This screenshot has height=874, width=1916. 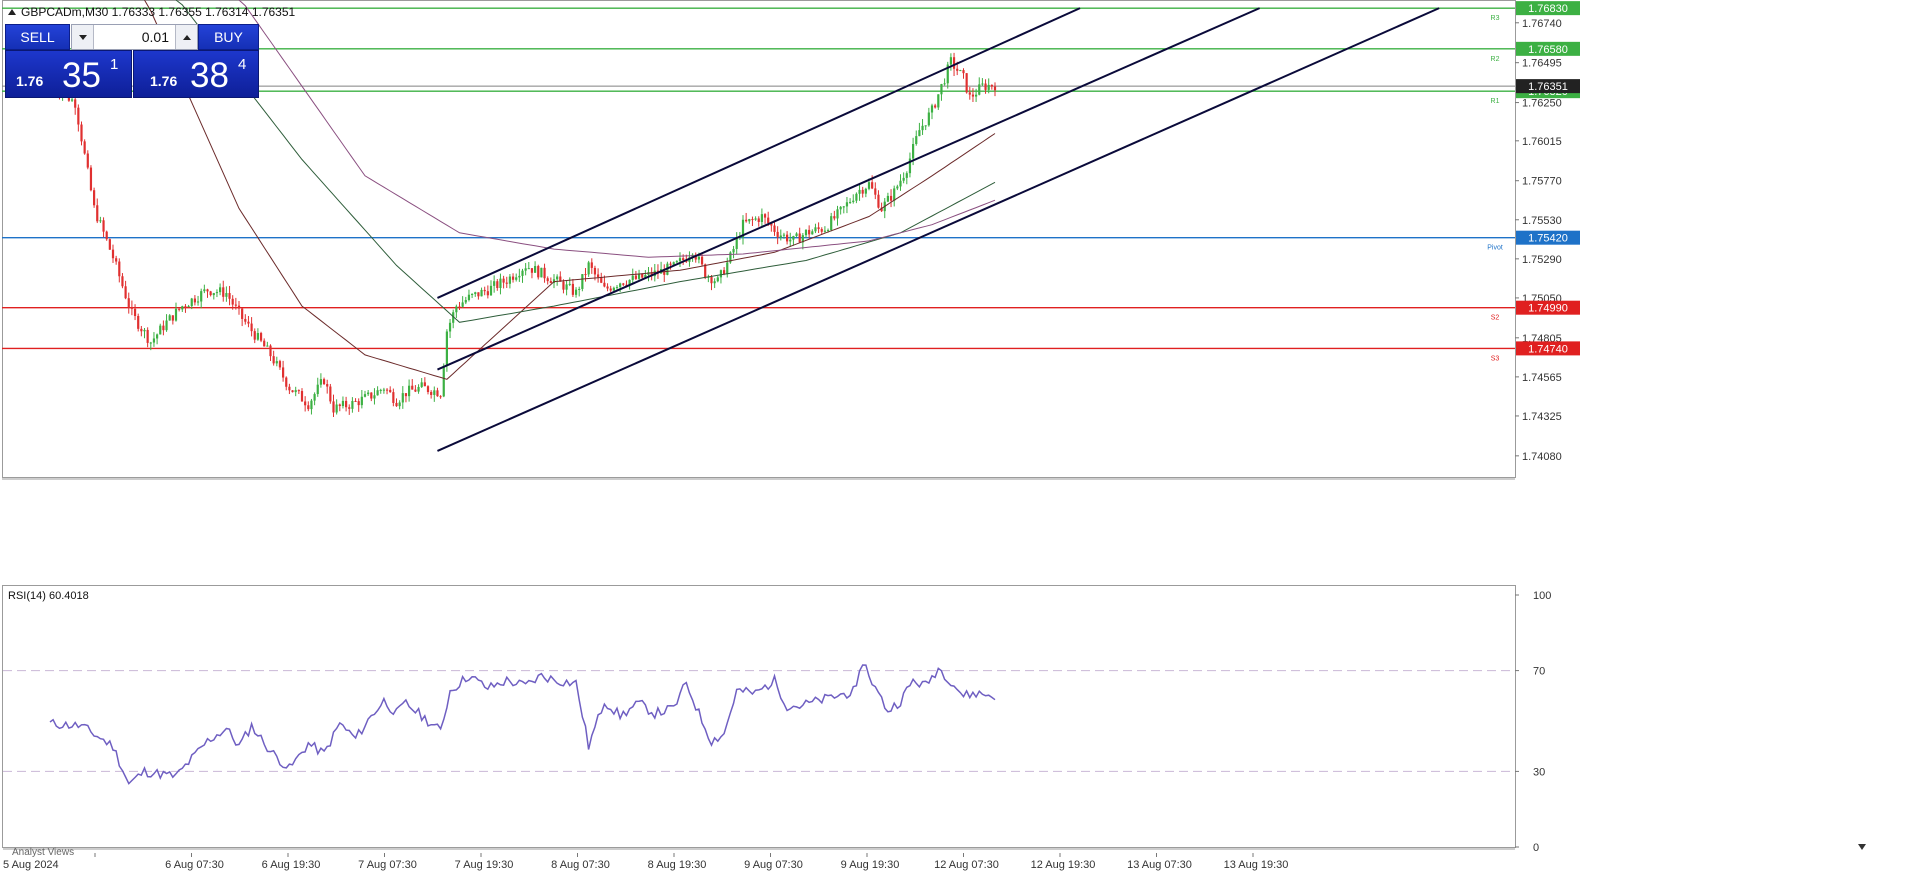 I want to click on one-click-trade-panel: SELL BUY 1.76 35 1 1.76 38 4, so click(x=132, y=61).